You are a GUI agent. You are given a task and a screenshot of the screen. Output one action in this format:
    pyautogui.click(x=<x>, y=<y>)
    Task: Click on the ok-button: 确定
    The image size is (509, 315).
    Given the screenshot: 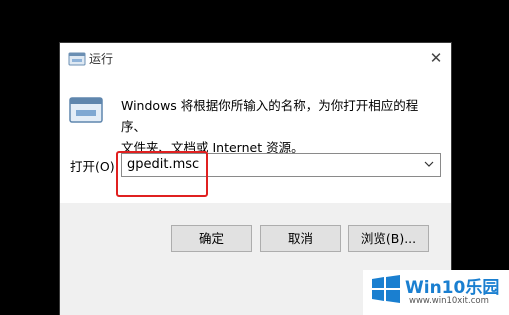 What is the action you would take?
    pyautogui.click(x=211, y=238)
    